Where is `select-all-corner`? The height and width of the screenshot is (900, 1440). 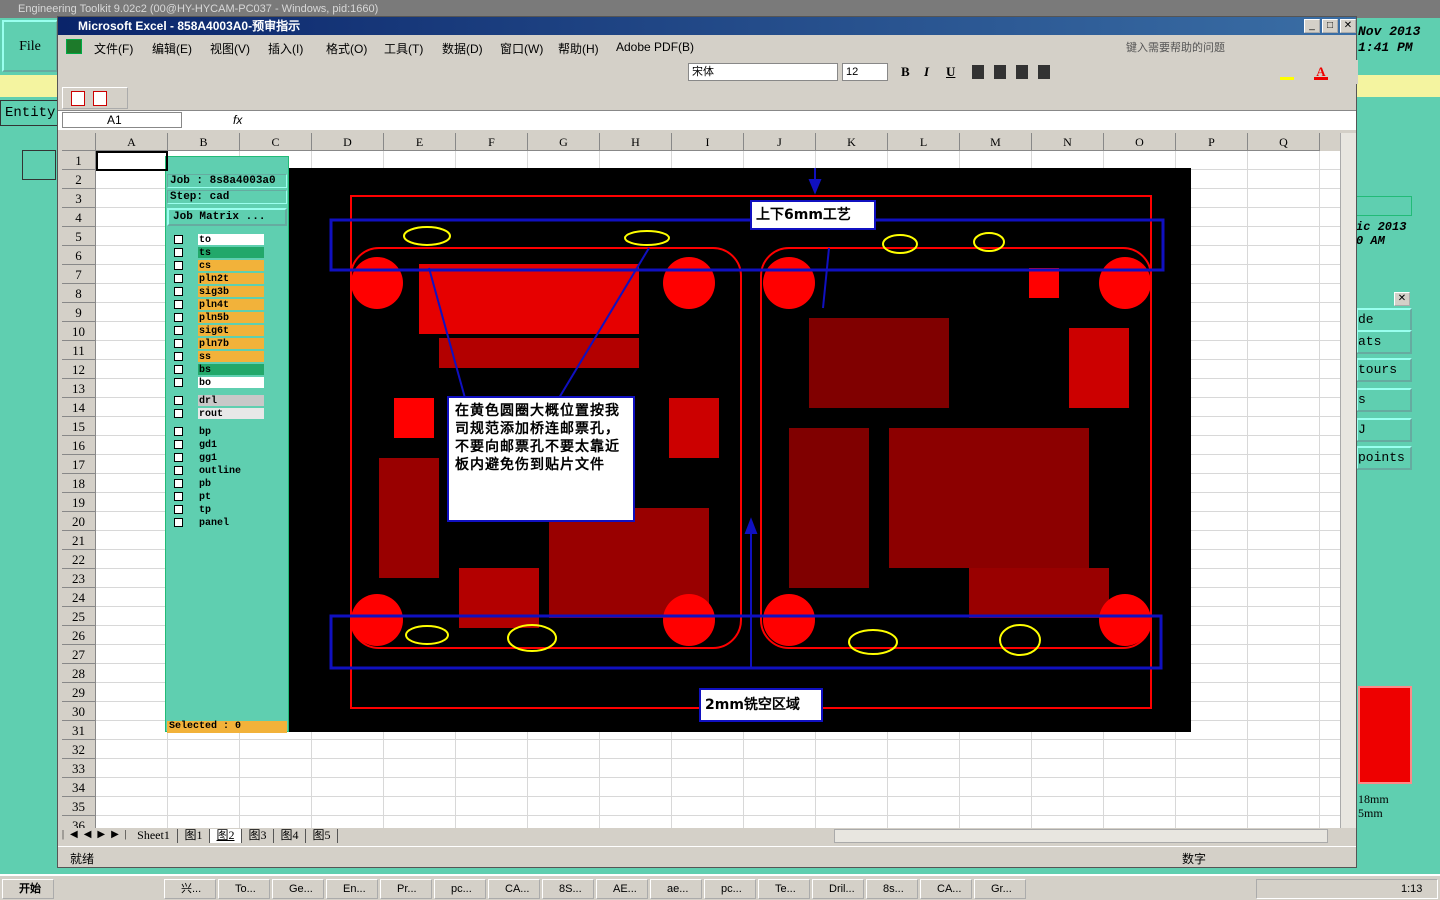 select-all-corner is located at coordinates (79, 142).